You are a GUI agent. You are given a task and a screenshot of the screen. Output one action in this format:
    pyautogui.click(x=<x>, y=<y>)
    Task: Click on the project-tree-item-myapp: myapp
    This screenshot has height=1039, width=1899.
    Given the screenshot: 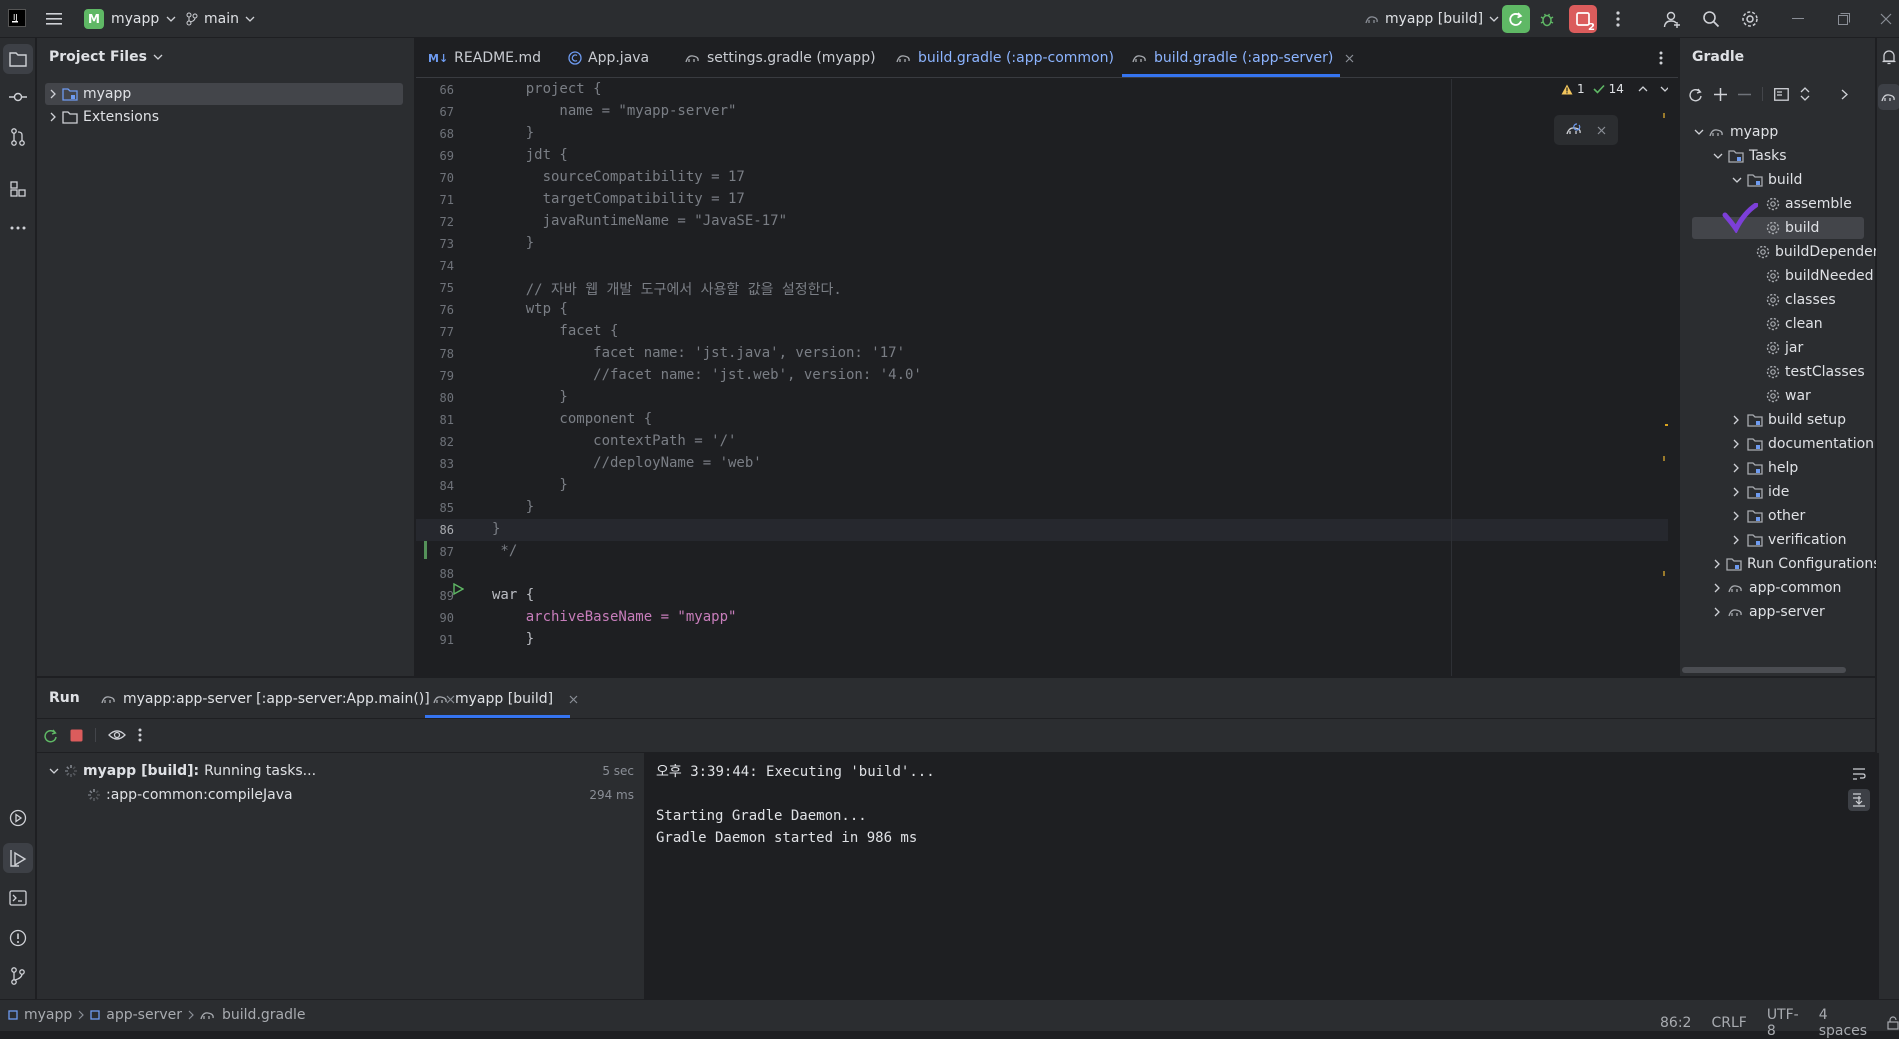 What is the action you would take?
    pyautogui.click(x=224, y=94)
    